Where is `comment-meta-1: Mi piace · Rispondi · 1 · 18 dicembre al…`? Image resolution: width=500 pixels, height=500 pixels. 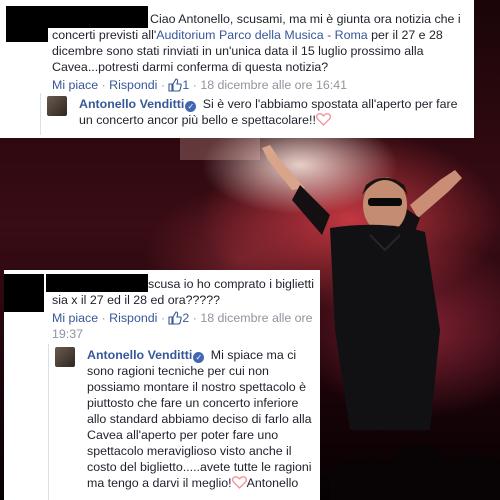 comment-meta-1: Mi piace · Rispondi · 1 · 18 dicembre al… is located at coordinates (200, 85).